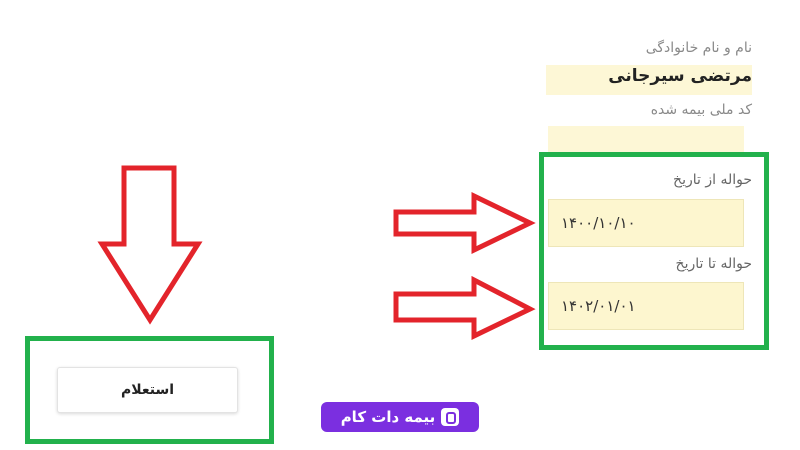  Describe the element at coordinates (598, 306) in the screenshot. I see `to-date-value: ۱۴۰۲/۰۱/۰۱` at that location.